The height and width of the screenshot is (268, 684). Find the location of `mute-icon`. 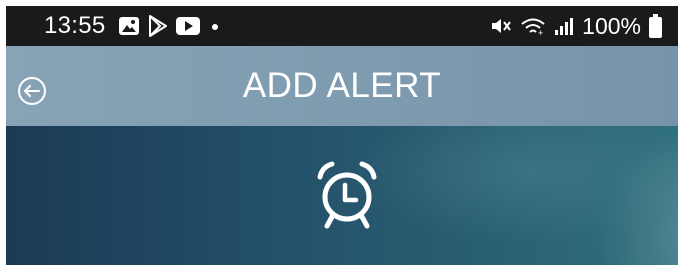

mute-icon is located at coordinates (501, 26).